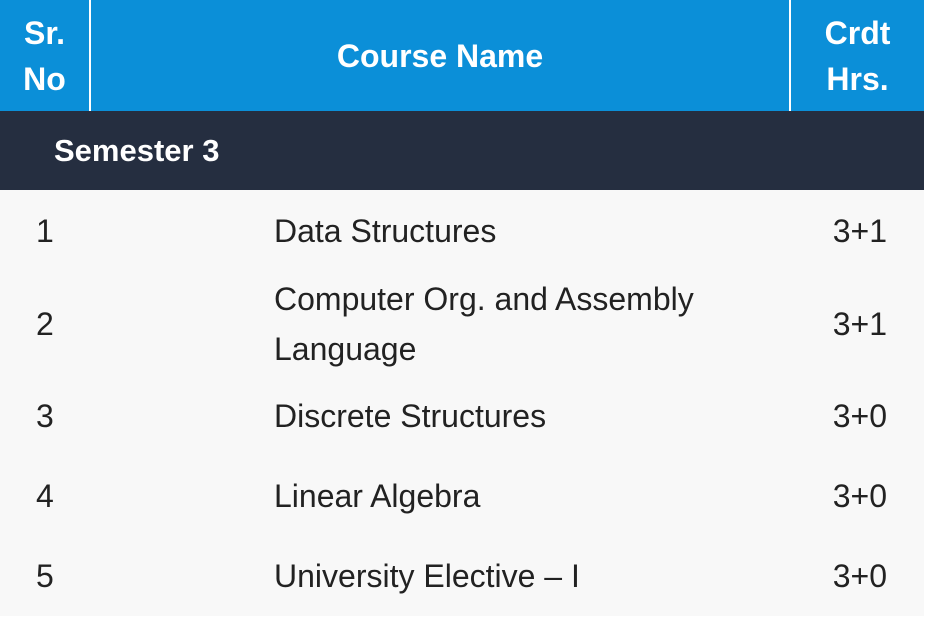 This screenshot has width=926, height=633. I want to click on header-crdt-line1: Crdt, so click(857, 32).